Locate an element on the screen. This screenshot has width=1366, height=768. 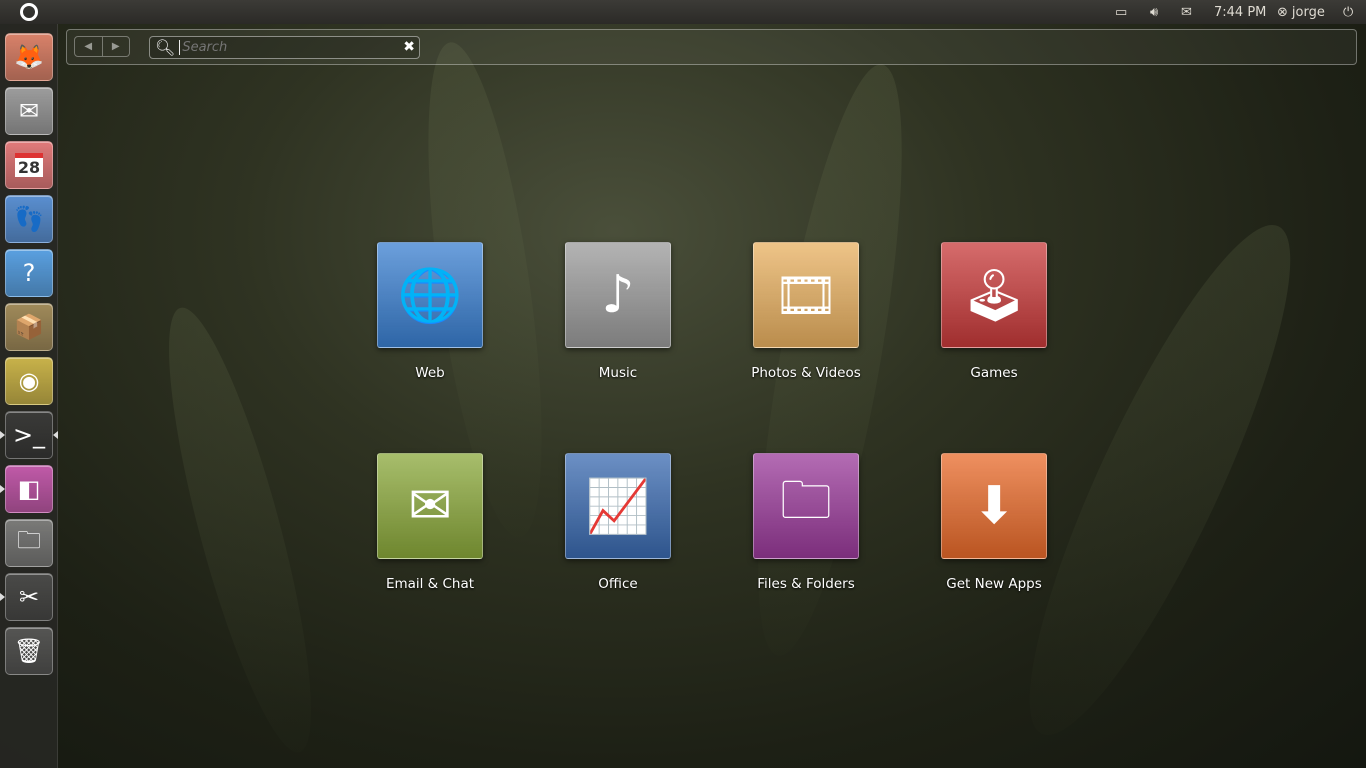
joystick-icon: 🕹 is located at coordinates (994, 295).